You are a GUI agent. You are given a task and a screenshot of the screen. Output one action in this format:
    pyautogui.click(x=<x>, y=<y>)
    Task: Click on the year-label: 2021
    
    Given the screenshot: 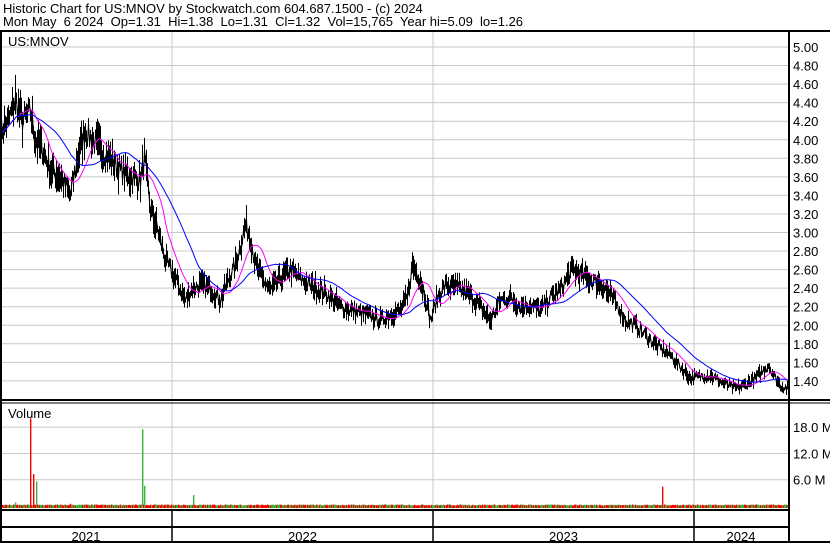 What is the action you would take?
    pyautogui.click(x=86, y=536)
    